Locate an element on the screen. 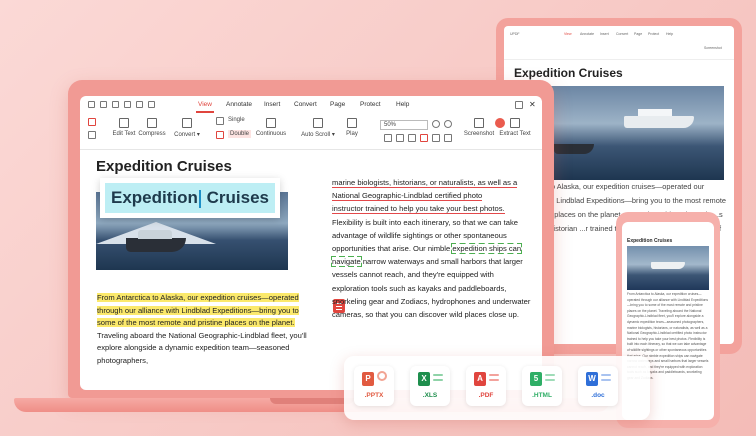 The height and width of the screenshot is (436, 756). menu-insert: Insert is located at coordinates (272, 104).